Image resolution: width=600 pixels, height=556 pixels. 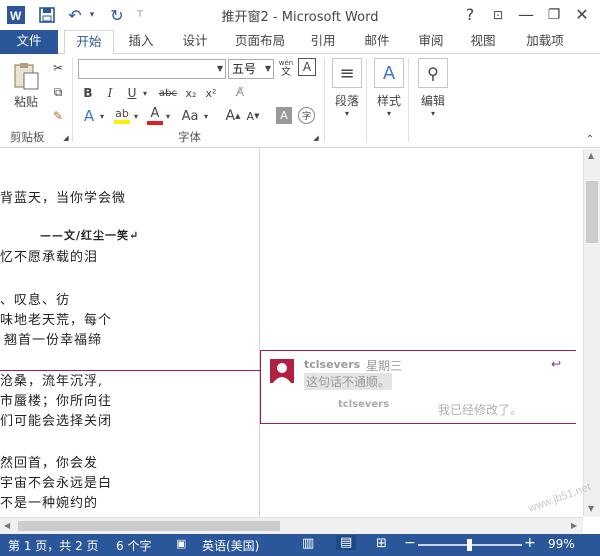 I want to click on paragraph-dropdown-icon: ▾, so click(x=346, y=113).